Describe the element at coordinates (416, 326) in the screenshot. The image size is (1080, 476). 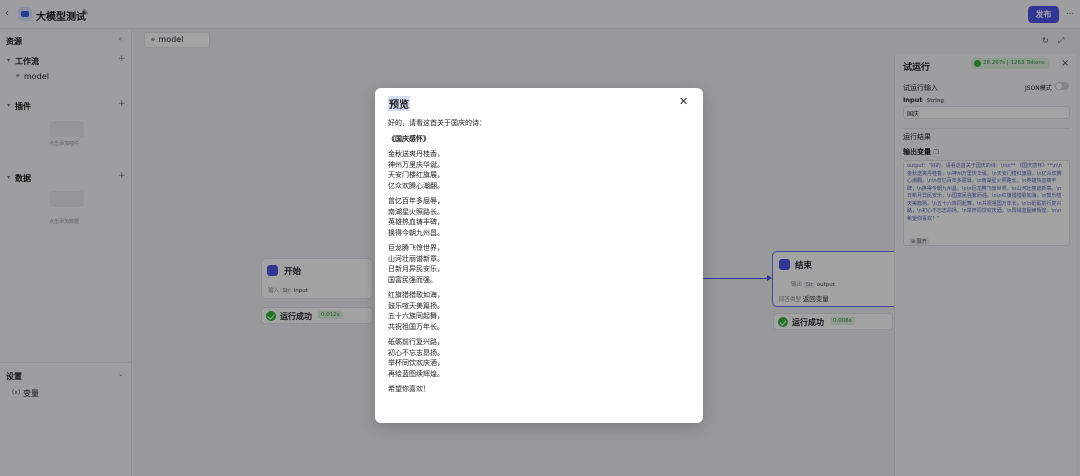
I see `poem-line: 共祝祖国万年长。` at that location.